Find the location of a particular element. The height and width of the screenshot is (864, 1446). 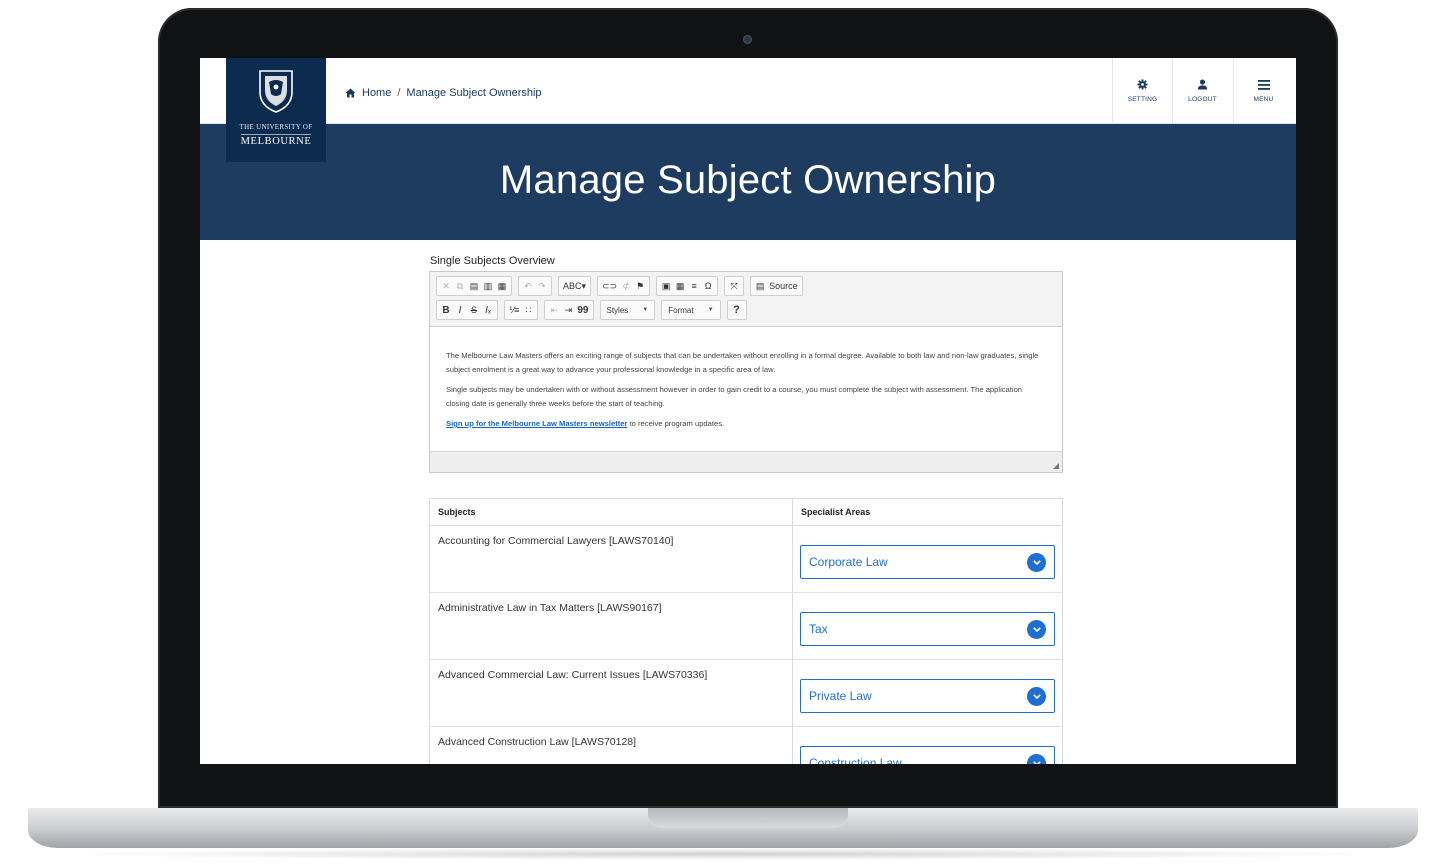

page-header: Manage Subject Ownership is located at coordinates (748, 182).